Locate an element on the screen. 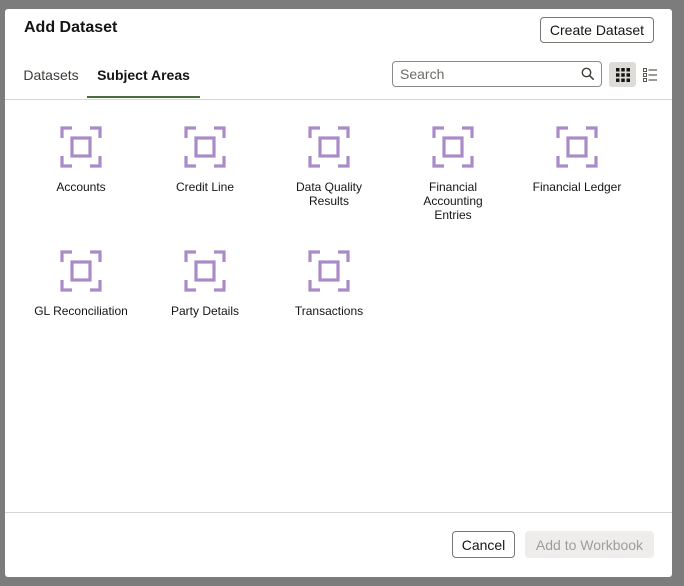 Image resolution: width=684 pixels, height=586 pixels. grid-view-button is located at coordinates (622, 74).